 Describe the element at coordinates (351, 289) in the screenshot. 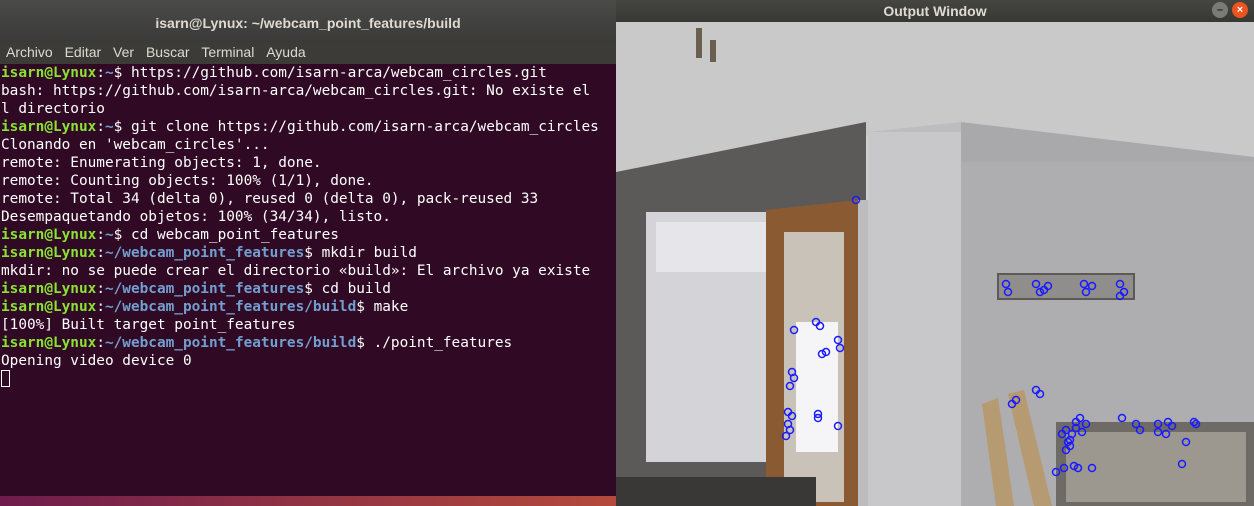

I see `command-text: cd build` at that location.